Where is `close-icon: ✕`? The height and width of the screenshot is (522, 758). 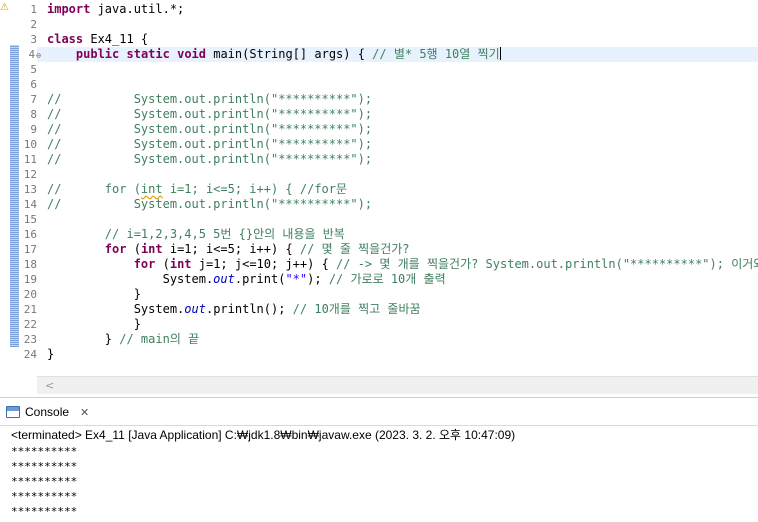 close-icon: ✕ is located at coordinates (84, 412).